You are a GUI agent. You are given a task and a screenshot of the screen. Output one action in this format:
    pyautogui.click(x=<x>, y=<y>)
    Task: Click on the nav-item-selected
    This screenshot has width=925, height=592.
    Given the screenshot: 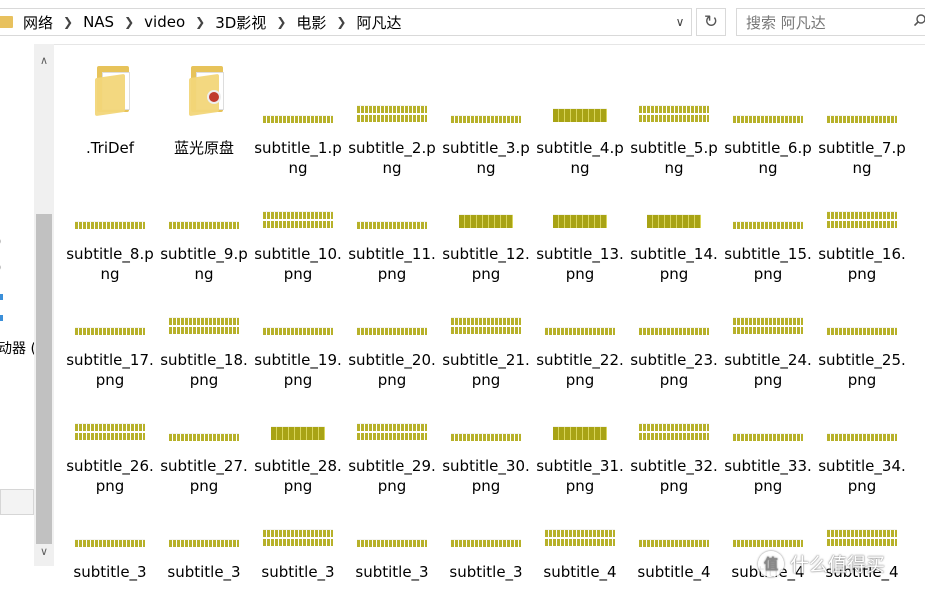 What is the action you would take?
    pyautogui.click(x=17, y=502)
    